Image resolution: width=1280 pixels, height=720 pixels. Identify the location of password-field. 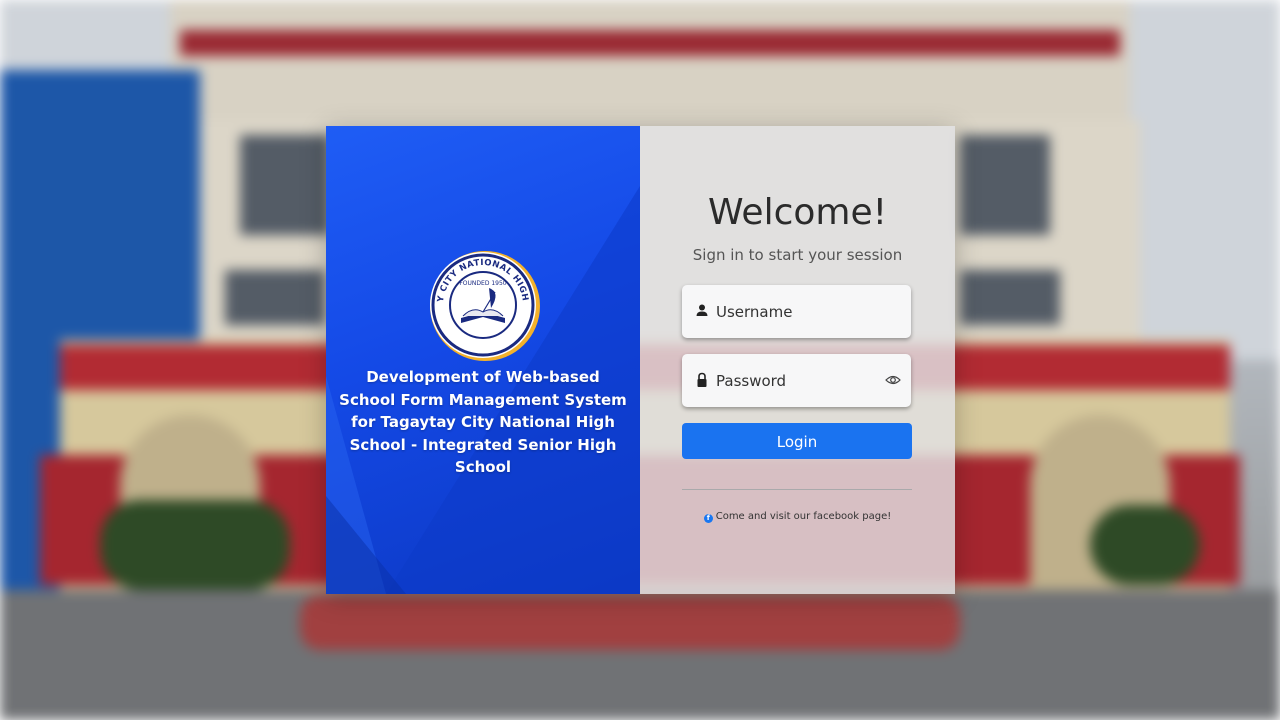
(796, 380).